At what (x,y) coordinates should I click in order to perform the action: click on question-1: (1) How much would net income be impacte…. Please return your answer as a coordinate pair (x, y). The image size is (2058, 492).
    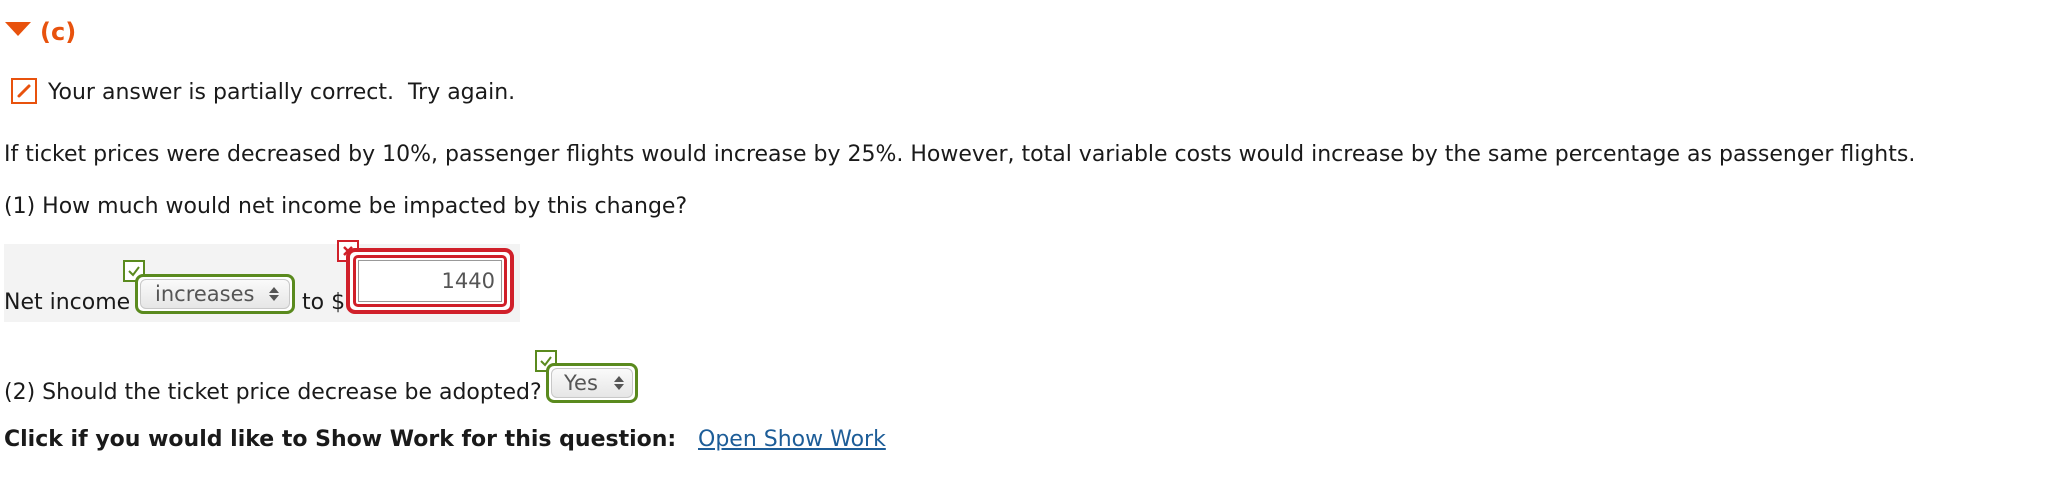
    Looking at the image, I should click on (346, 206).